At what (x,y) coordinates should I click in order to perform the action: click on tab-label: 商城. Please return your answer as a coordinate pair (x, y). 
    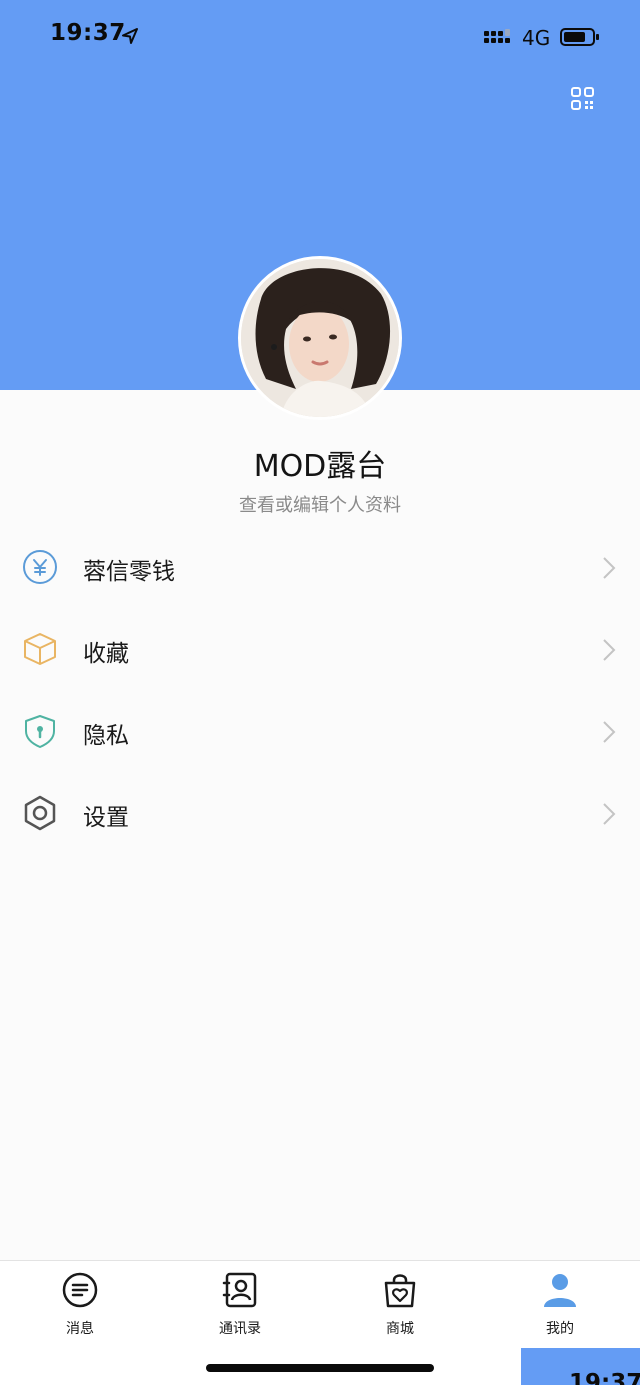
    Looking at the image, I should click on (400, 1329).